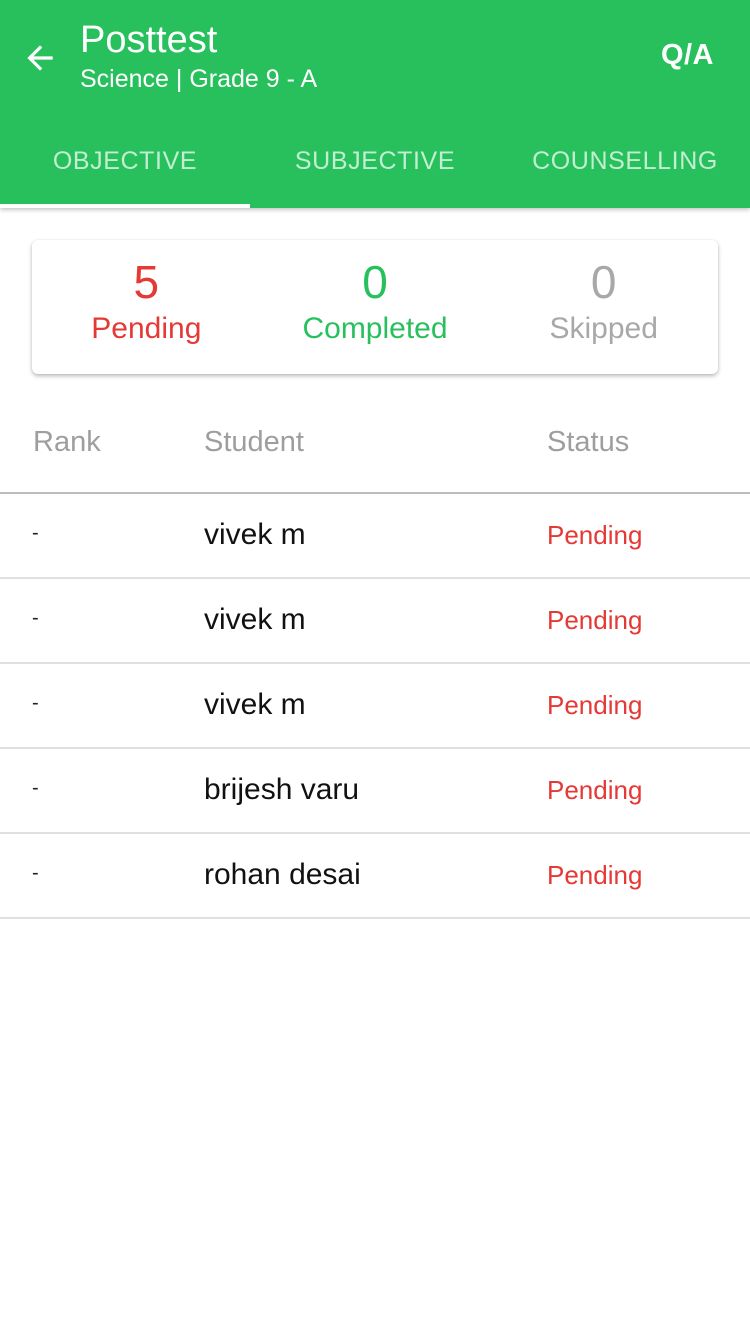  I want to click on table-row: - brijesh varu Pending, so click(375, 791).